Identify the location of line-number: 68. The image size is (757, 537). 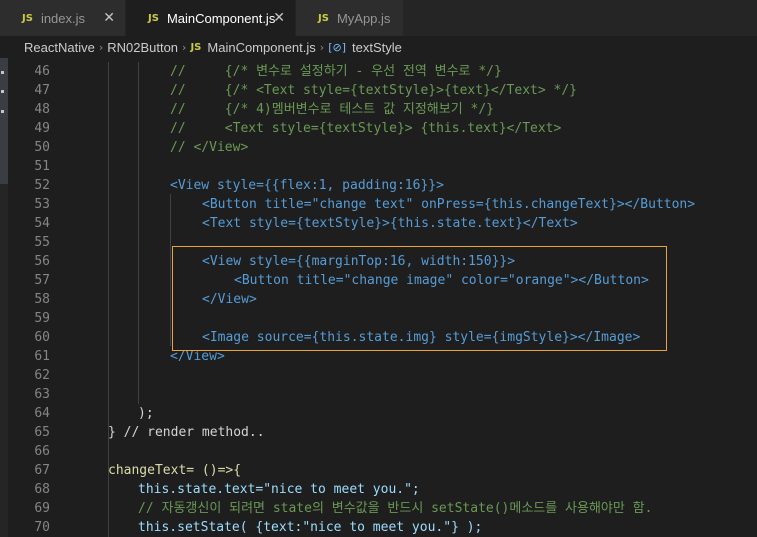
(42, 489).